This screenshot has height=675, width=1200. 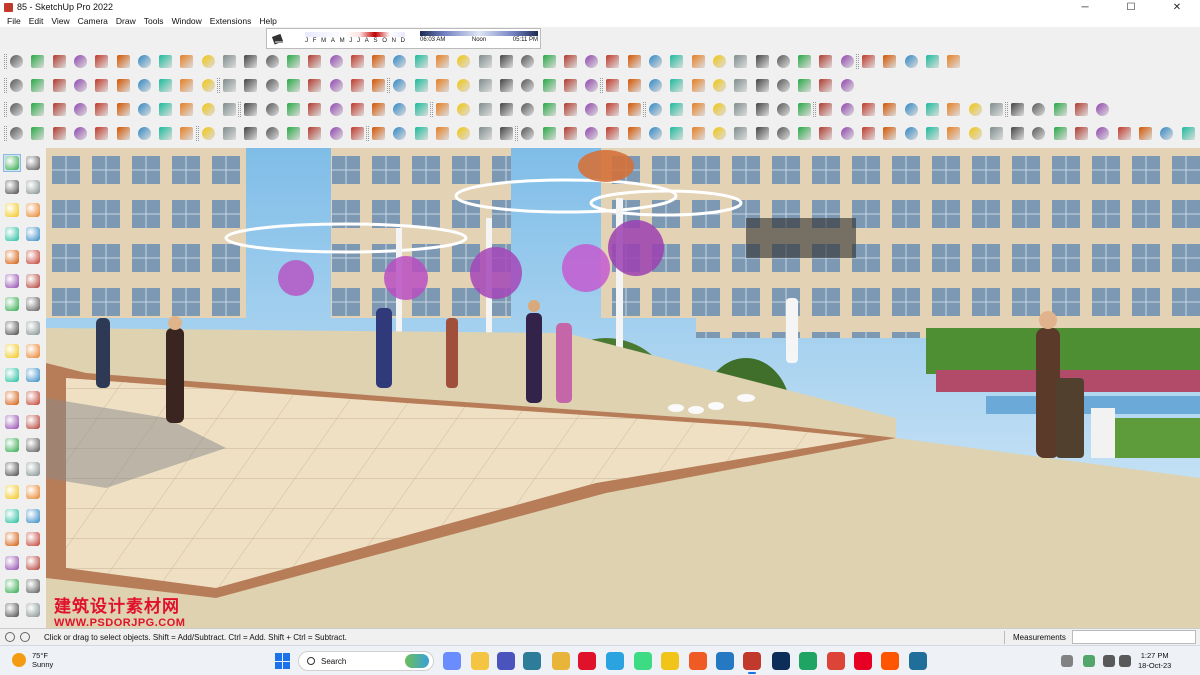 I want to click on zoom-icon, so click(x=12, y=516).